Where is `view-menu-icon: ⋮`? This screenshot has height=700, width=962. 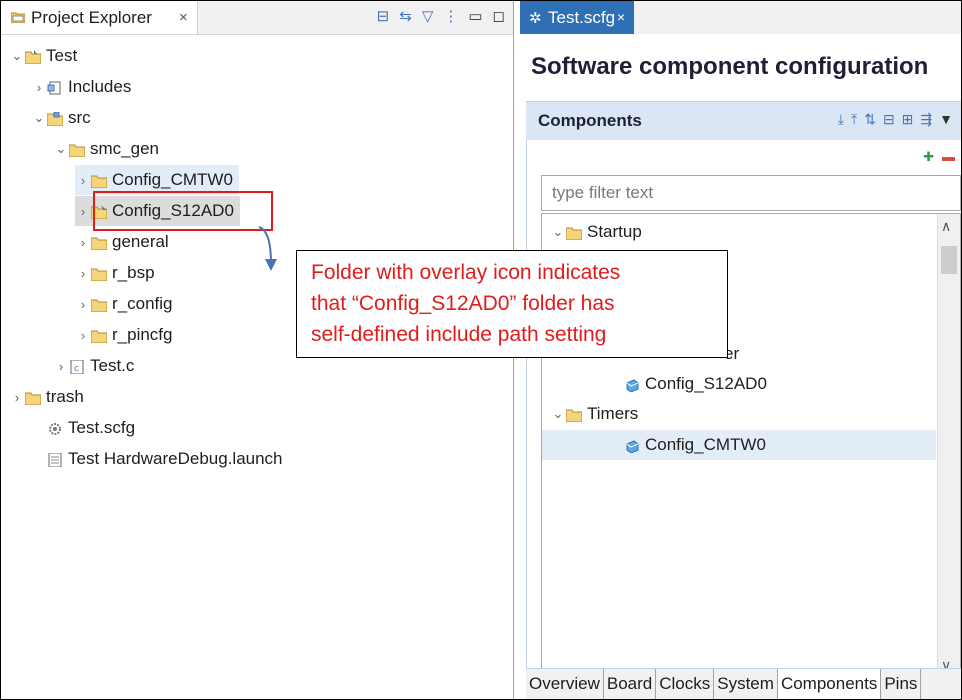 view-menu-icon: ⋮ is located at coordinates (450, 16).